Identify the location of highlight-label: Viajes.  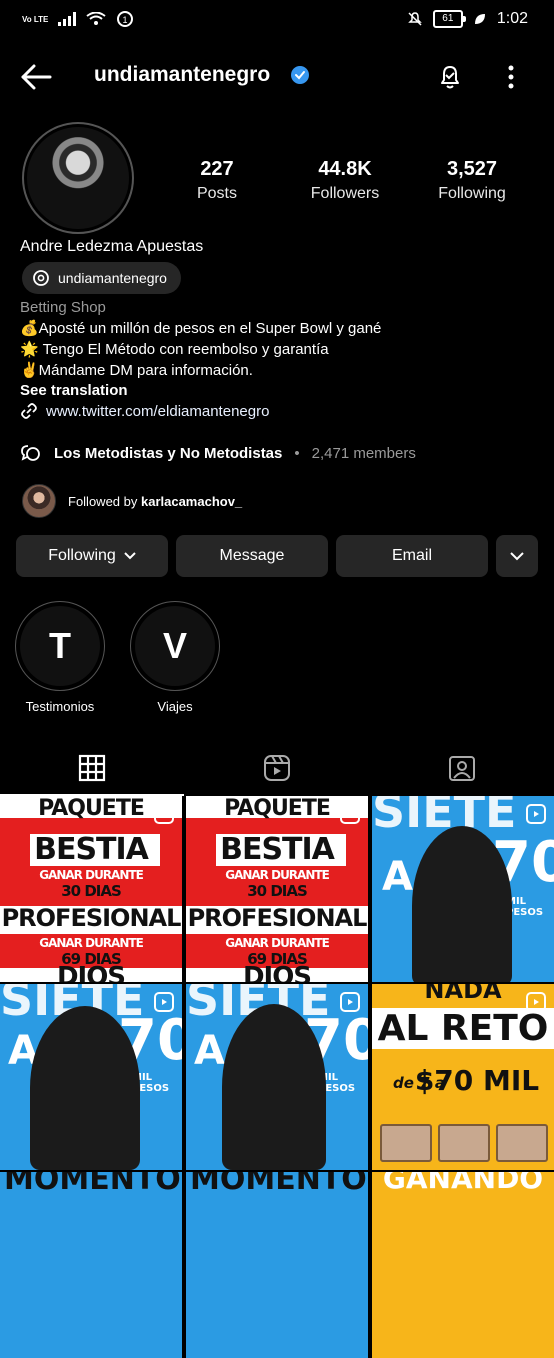
(175, 706).